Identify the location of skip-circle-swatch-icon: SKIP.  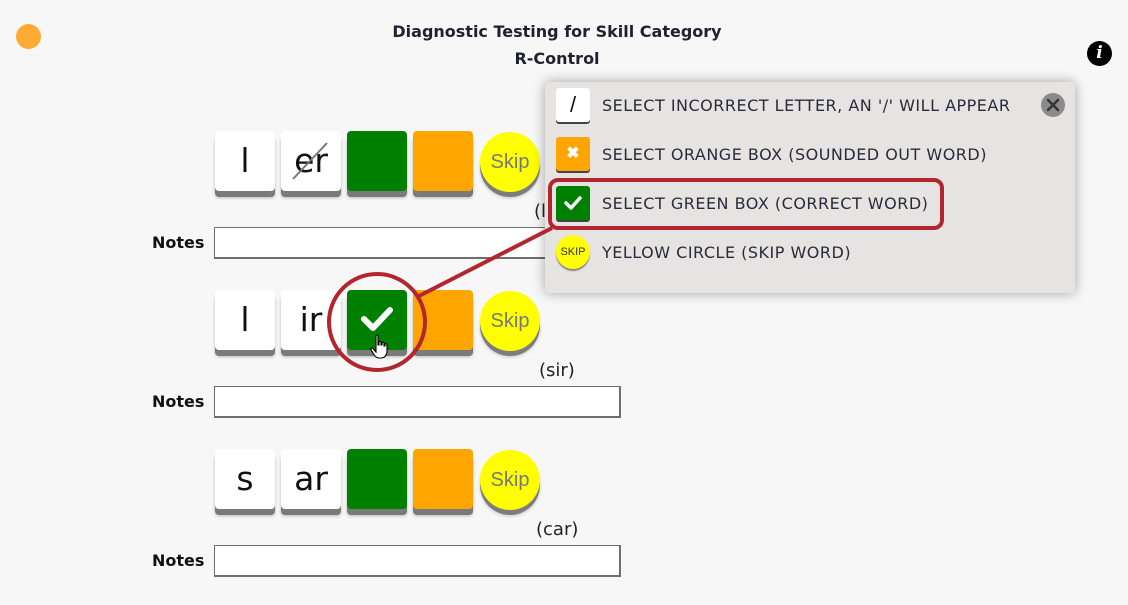
(573, 252).